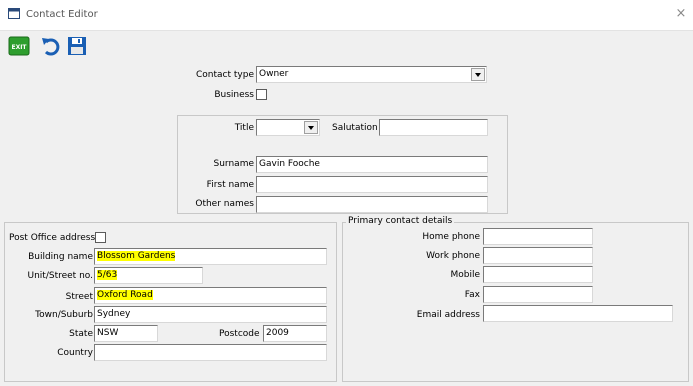 The height and width of the screenshot is (386, 693). What do you see at coordinates (60, 276) in the screenshot?
I see `unit-street-no-label: Unit/Street no.` at bounding box center [60, 276].